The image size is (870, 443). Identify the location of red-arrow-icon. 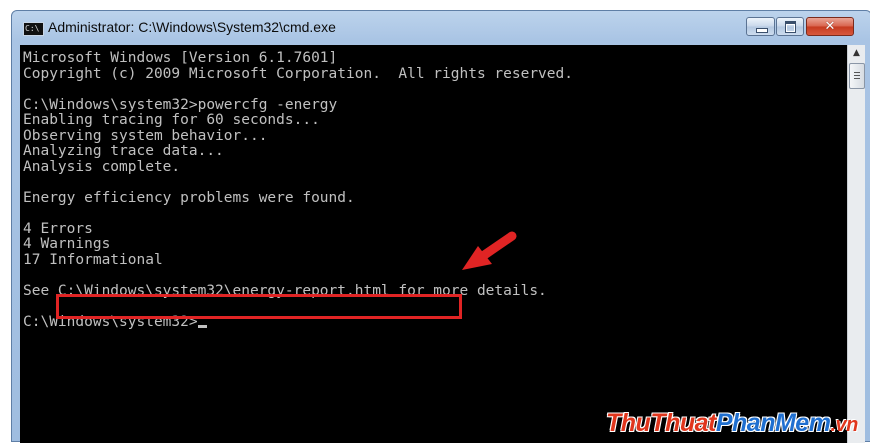
(489, 250).